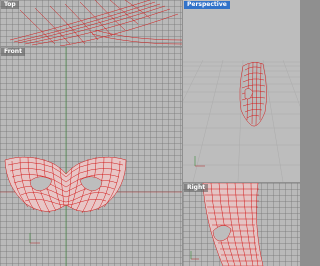 The height and width of the screenshot is (266, 320). I want to click on viewport-title-perspective: Perspective, so click(207, 5).